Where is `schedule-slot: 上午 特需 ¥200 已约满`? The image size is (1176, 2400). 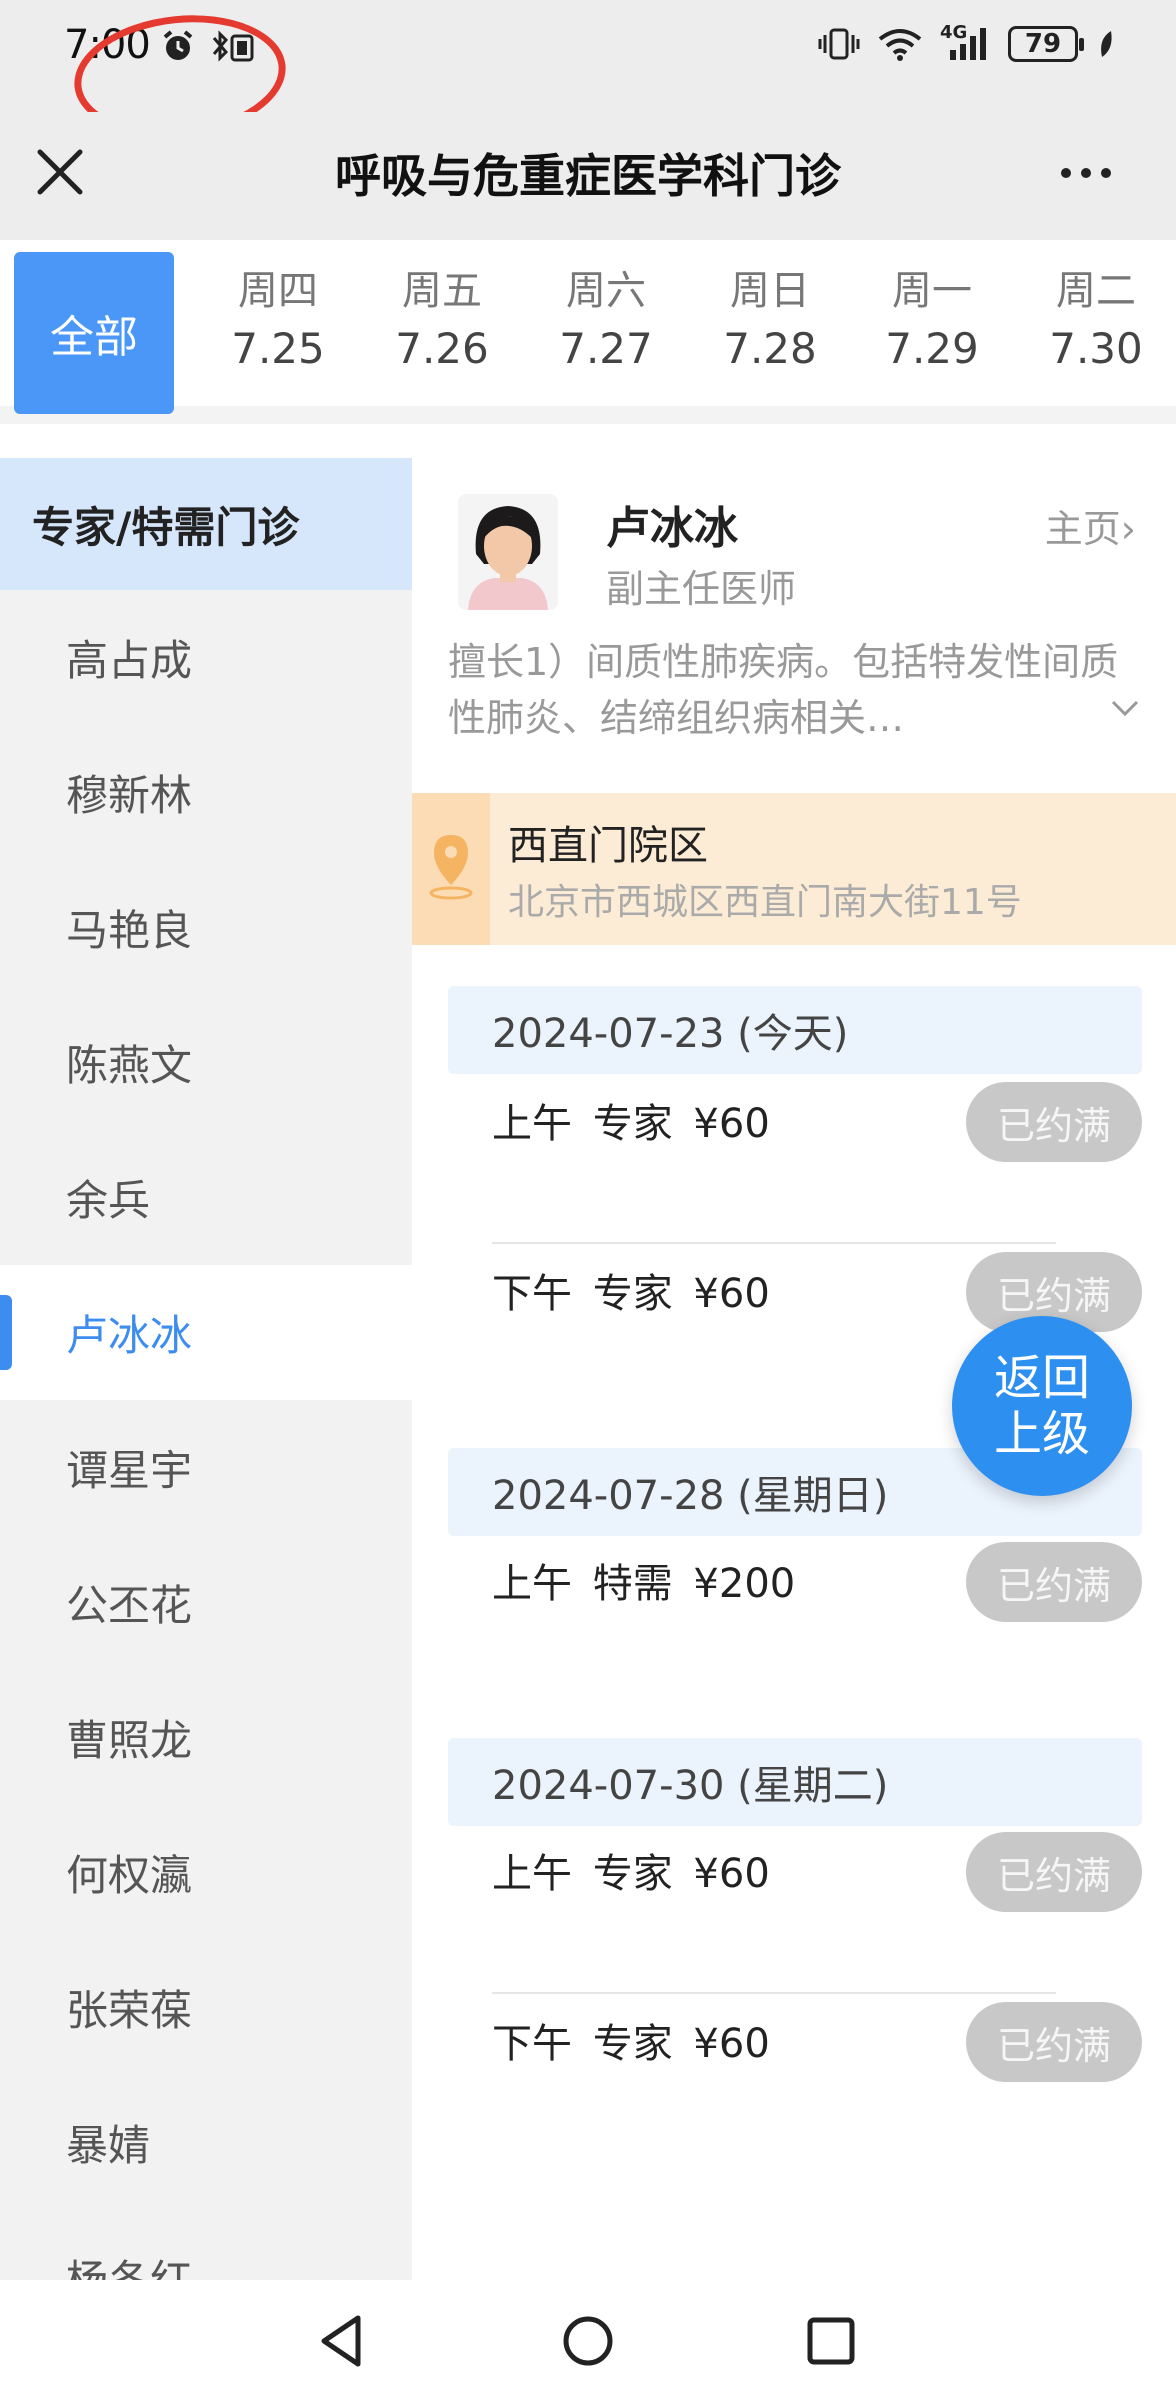
schedule-slot: 上午 特需 ¥200 已约满 is located at coordinates (817, 1580).